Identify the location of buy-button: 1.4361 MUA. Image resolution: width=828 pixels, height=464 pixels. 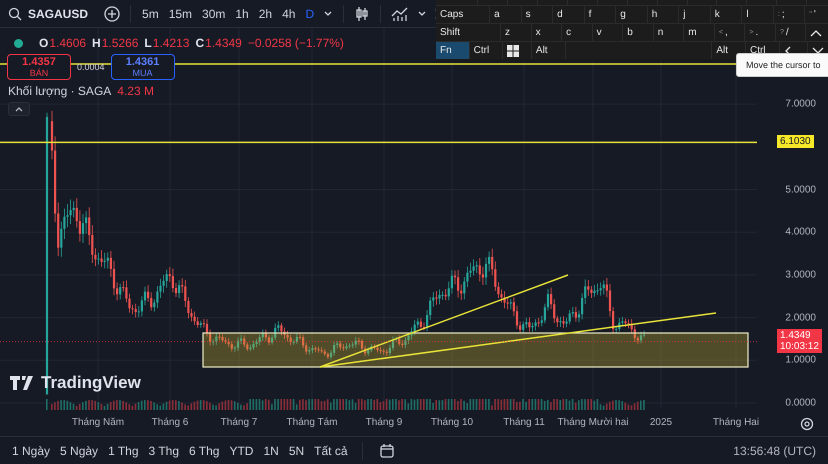
(142, 67).